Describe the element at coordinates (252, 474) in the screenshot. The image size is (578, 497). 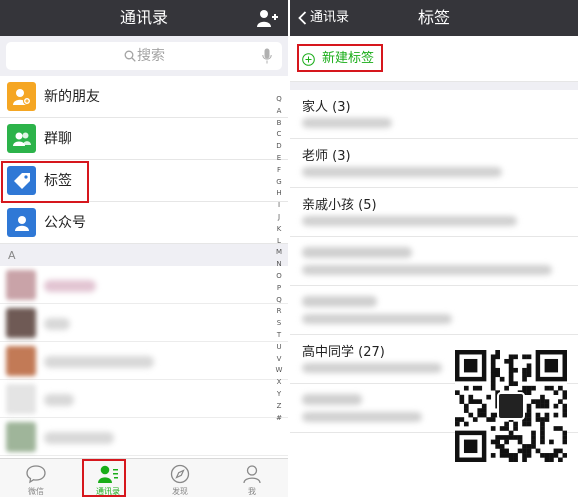
I see `person-icon` at that location.